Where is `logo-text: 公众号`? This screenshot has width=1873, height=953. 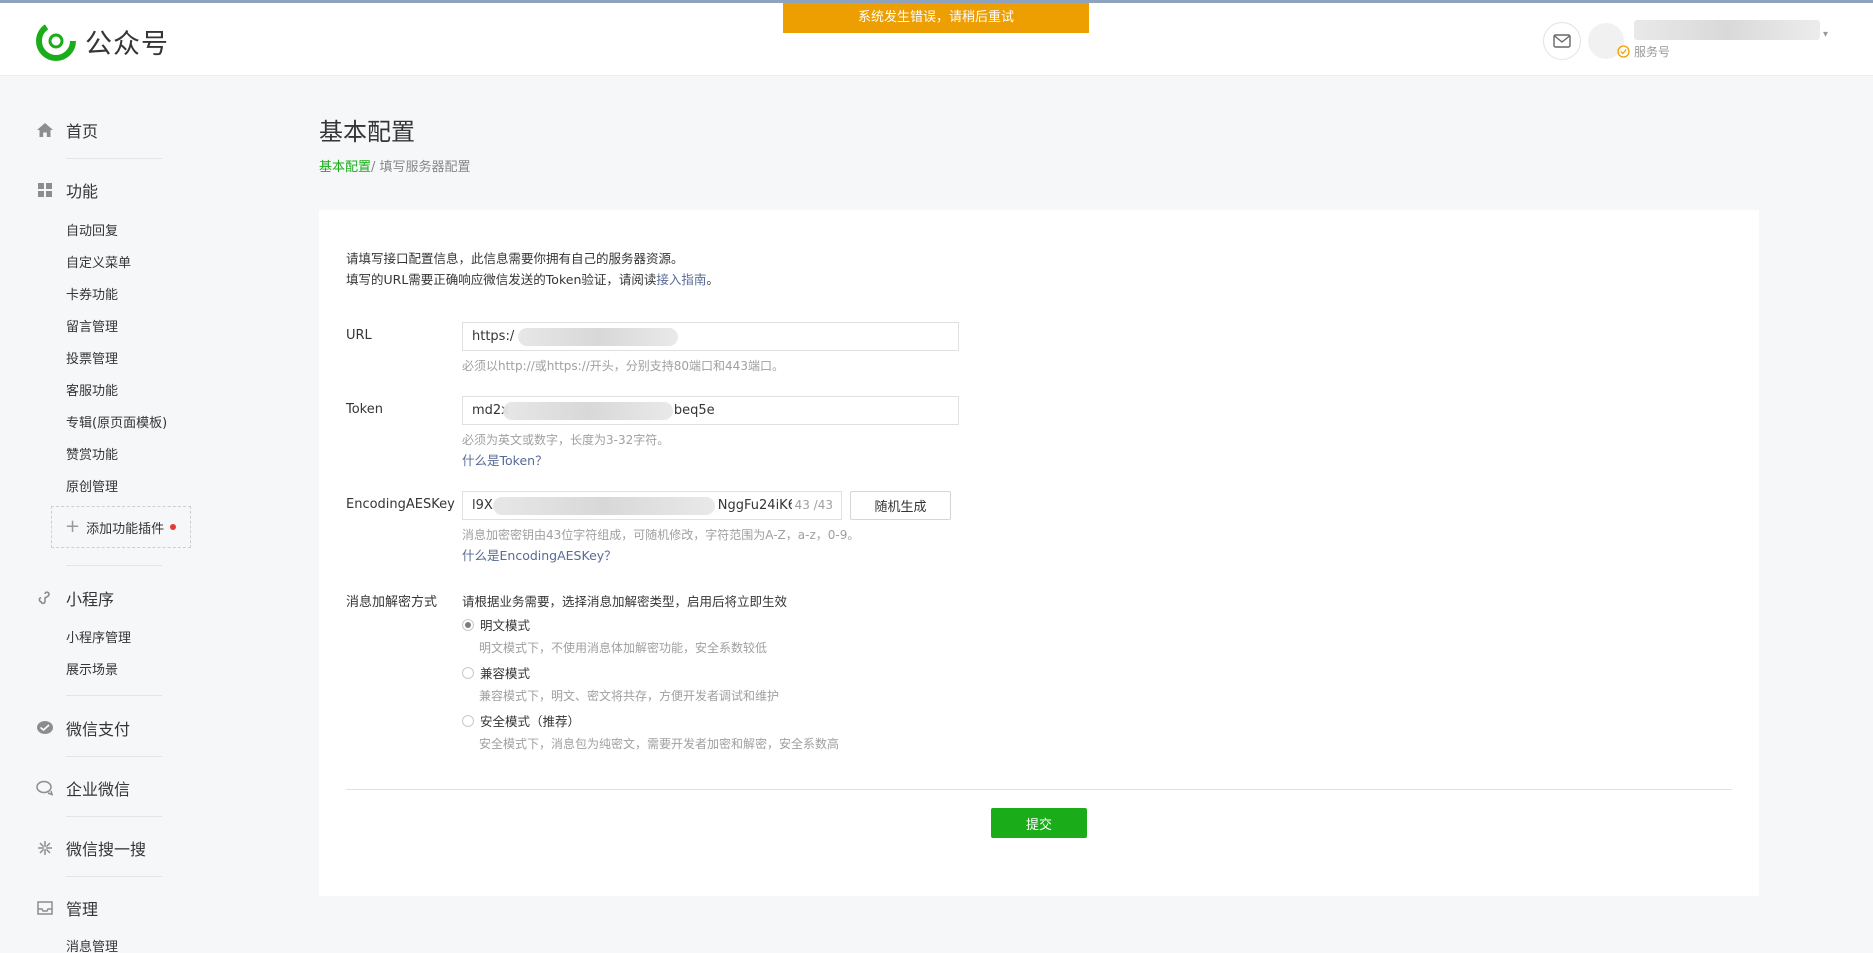
logo-text: 公众号 is located at coordinates (127, 44).